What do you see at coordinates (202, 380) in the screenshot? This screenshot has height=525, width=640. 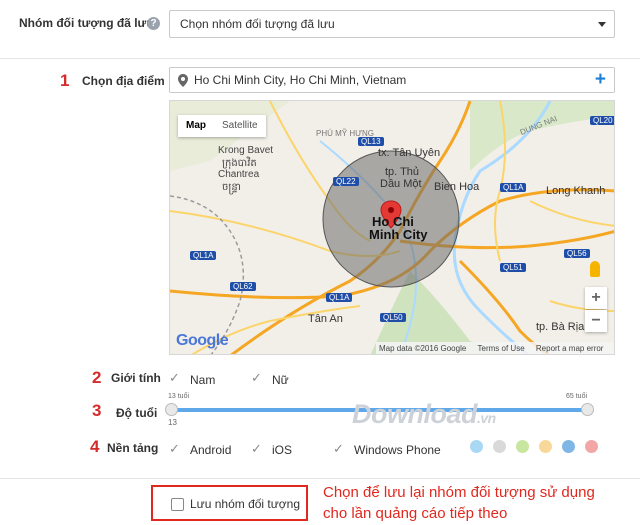 I see `gender-option-male: Nam` at bounding box center [202, 380].